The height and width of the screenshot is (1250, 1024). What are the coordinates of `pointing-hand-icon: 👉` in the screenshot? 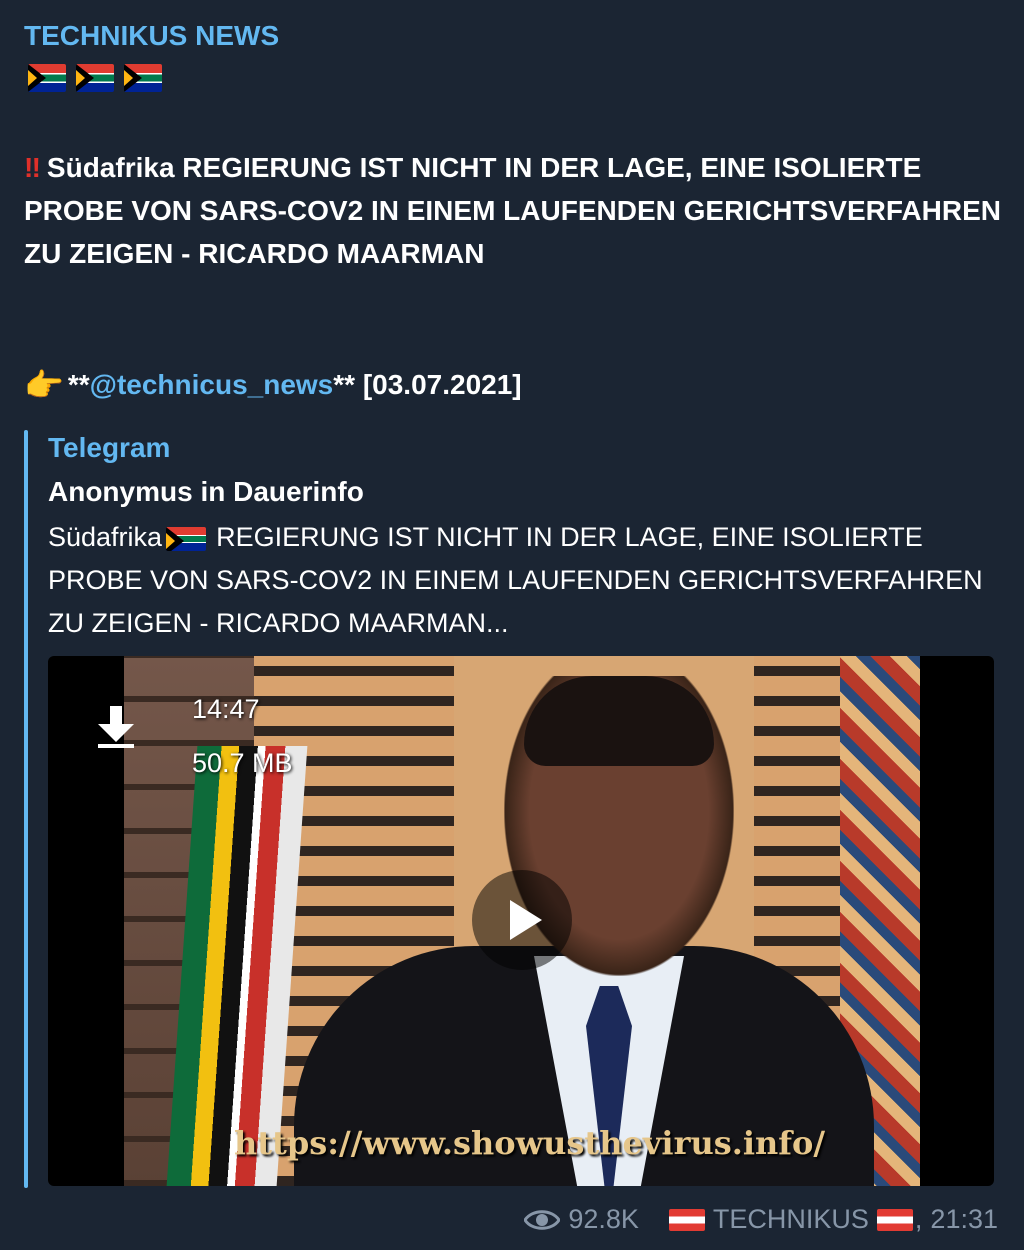 It's located at (44, 385).